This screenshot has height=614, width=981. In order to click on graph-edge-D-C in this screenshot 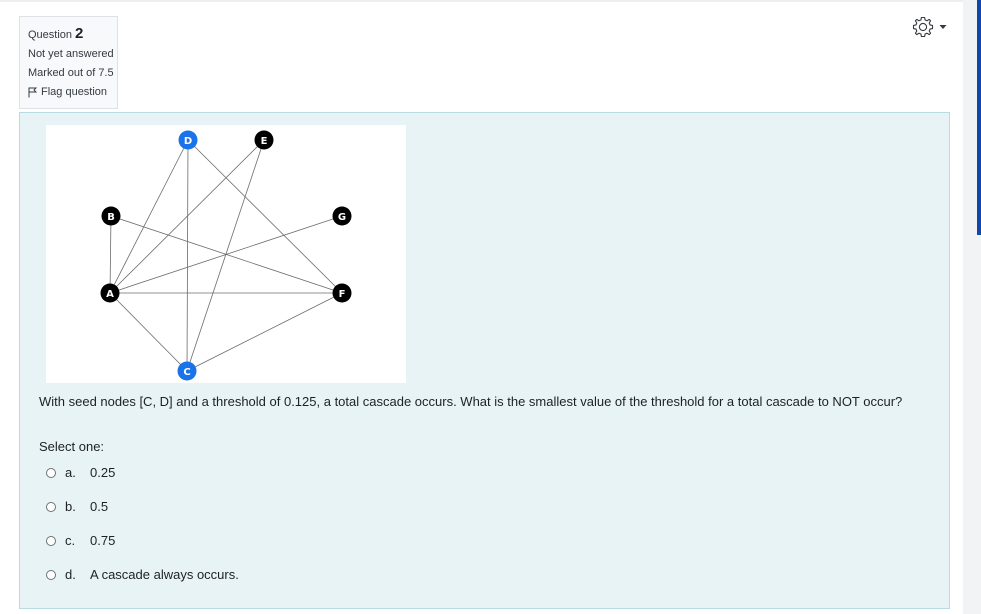, I will do `click(187, 255)`.